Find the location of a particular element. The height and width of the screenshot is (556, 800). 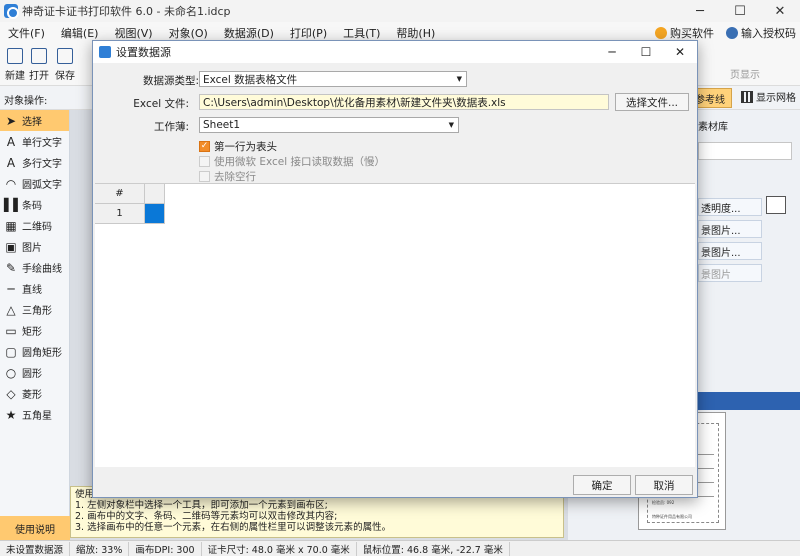

menu-view: 视图(V) is located at coordinates (133, 33).